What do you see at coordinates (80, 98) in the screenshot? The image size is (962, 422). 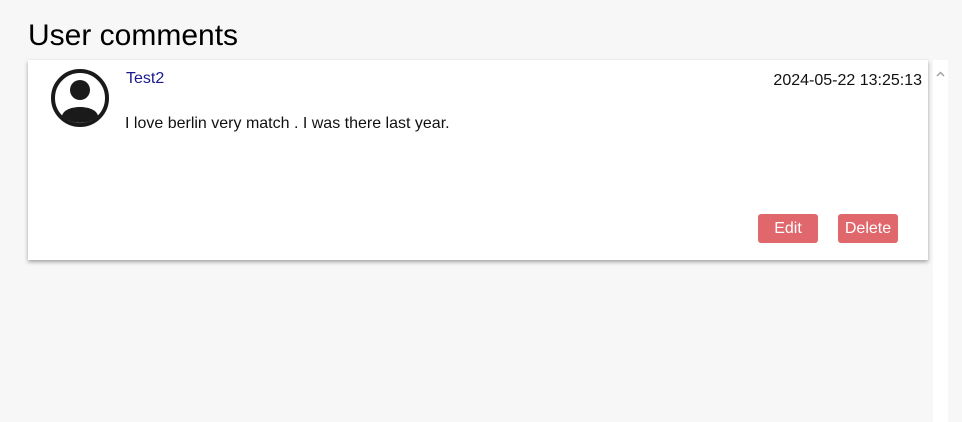 I see `user-avatar-icon` at bounding box center [80, 98].